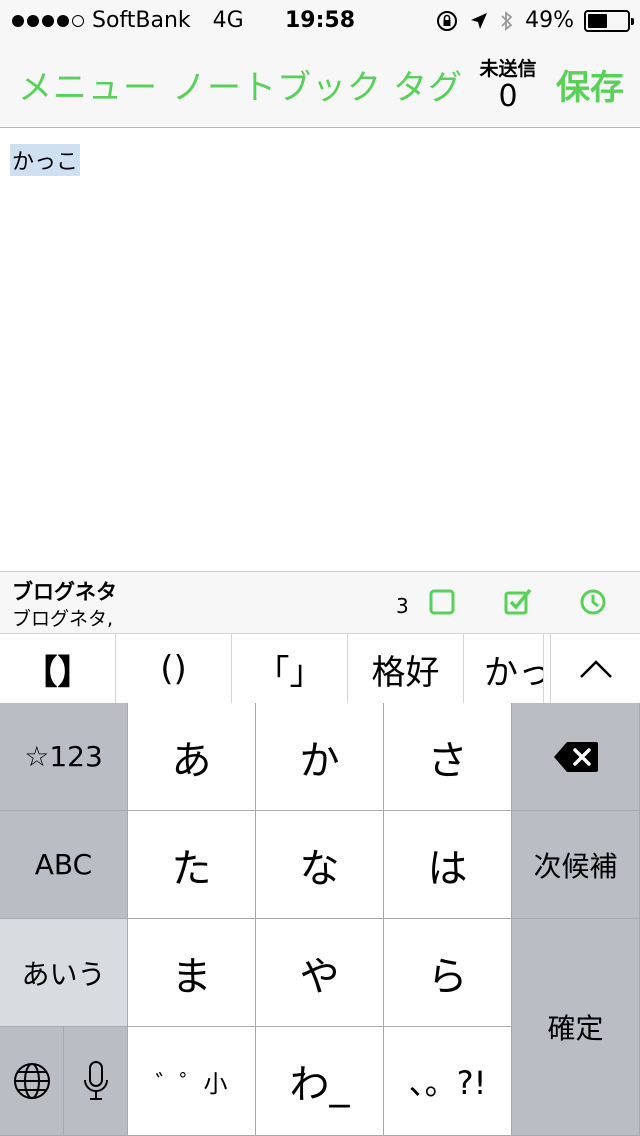 Image resolution: width=640 pixels, height=1136 pixels. Describe the element at coordinates (174, 669) in the screenshot. I see `candidate-2: ()` at that location.